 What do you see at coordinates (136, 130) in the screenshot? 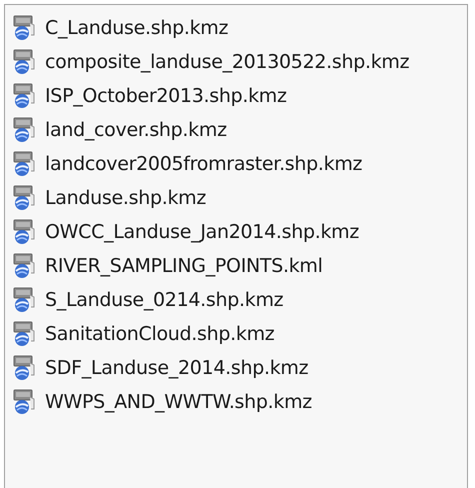
I see `file-name: land_cover.shp.kmz` at bounding box center [136, 130].